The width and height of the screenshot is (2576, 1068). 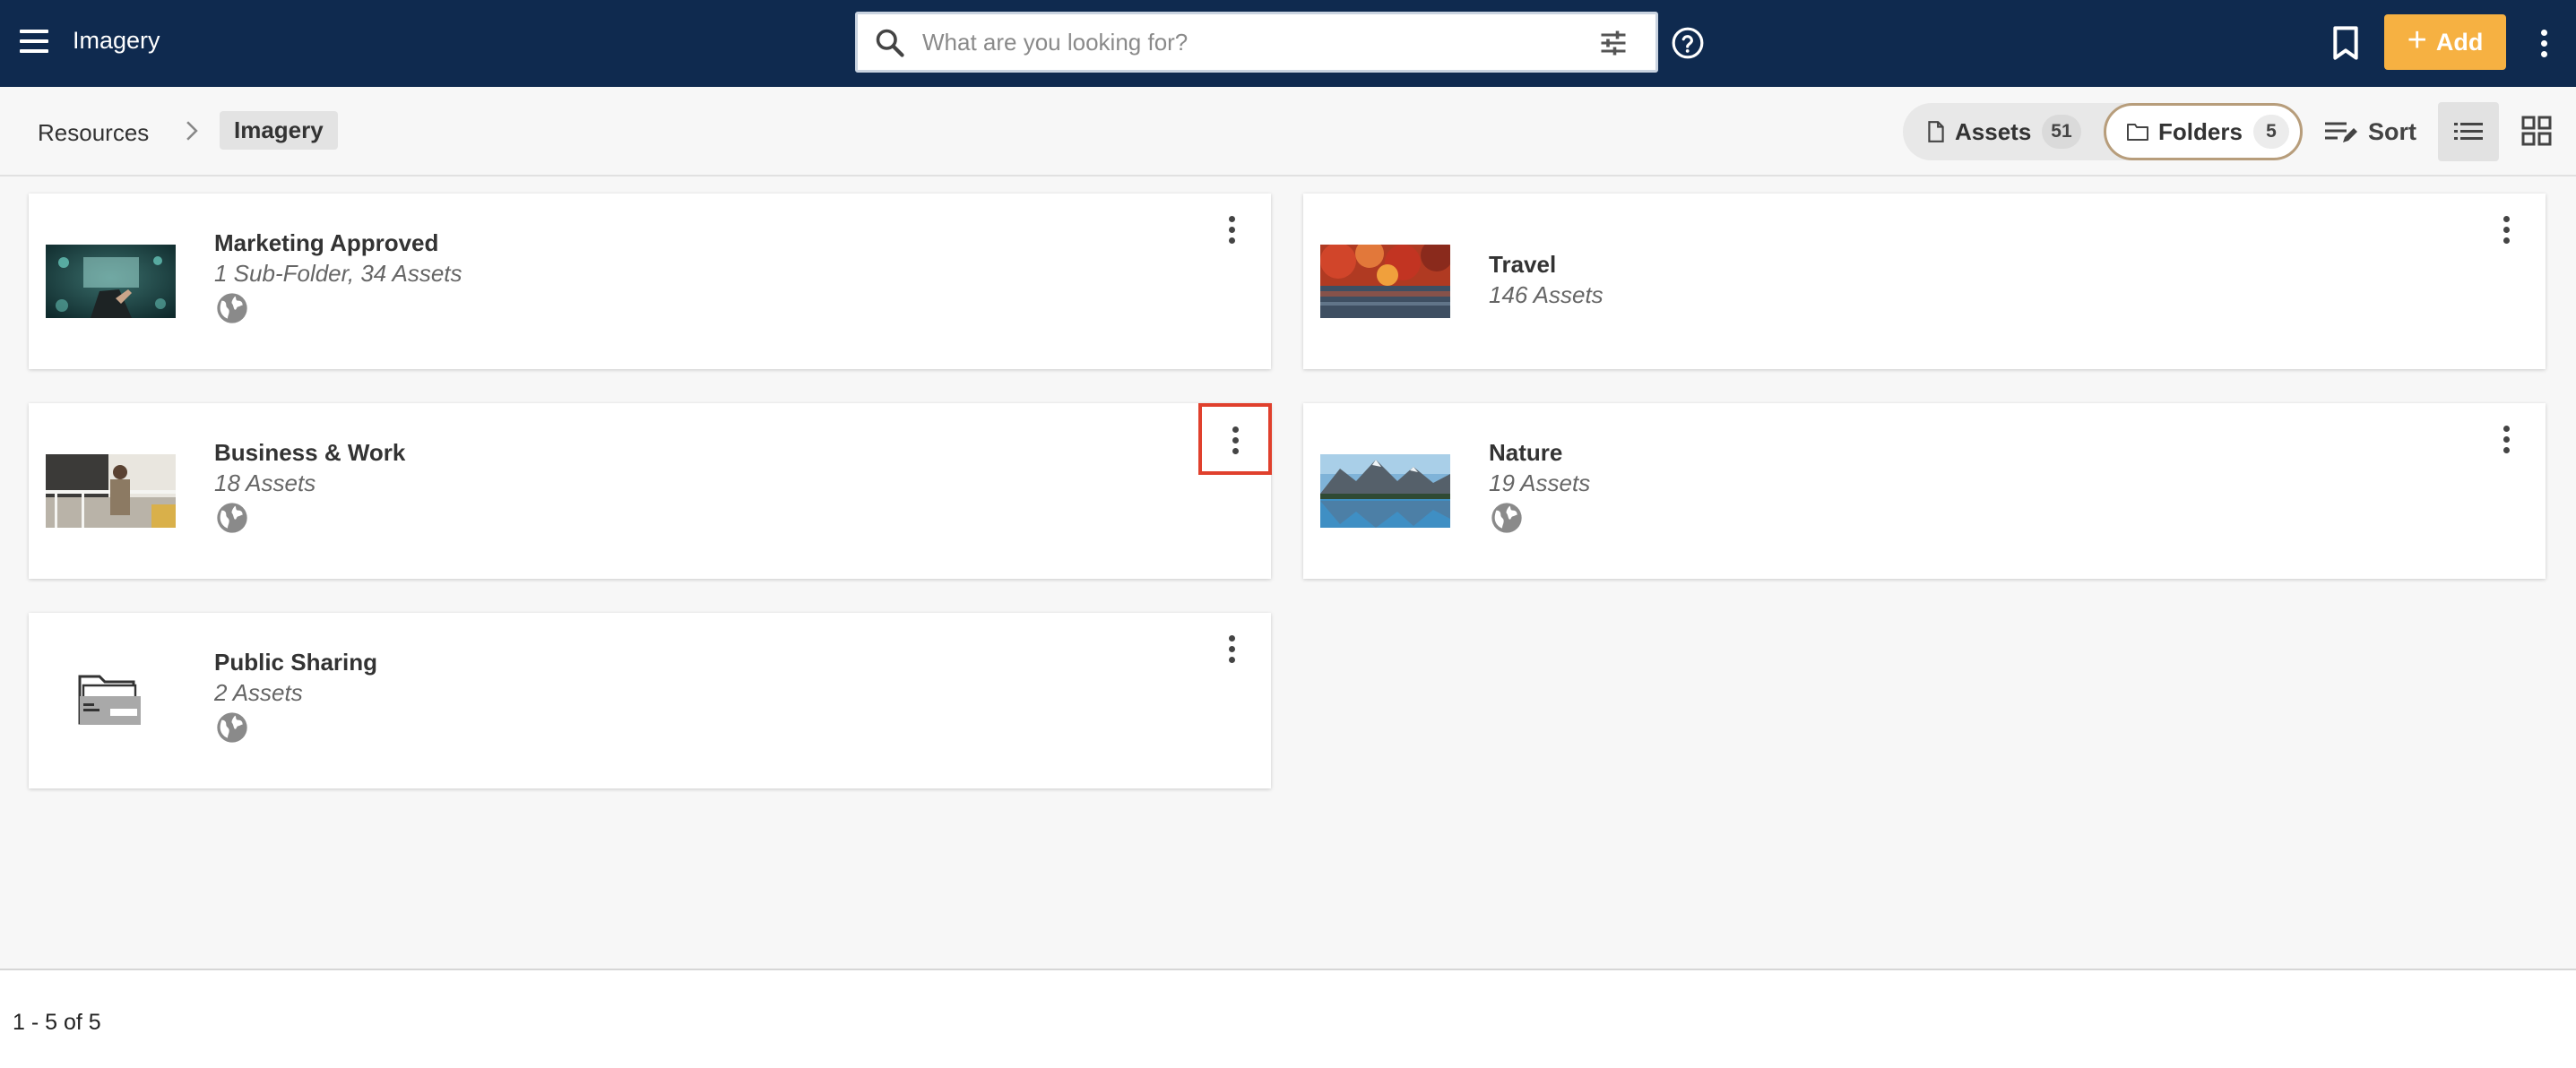 I want to click on top-app-bar: Imagery + Add, so click(x=1288, y=43).